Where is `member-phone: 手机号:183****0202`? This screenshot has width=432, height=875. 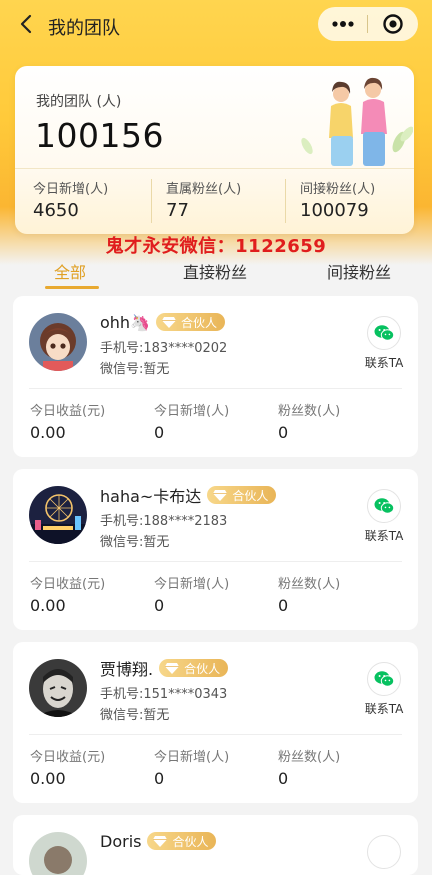 member-phone: 手机号:183****0202 is located at coordinates (163, 346).